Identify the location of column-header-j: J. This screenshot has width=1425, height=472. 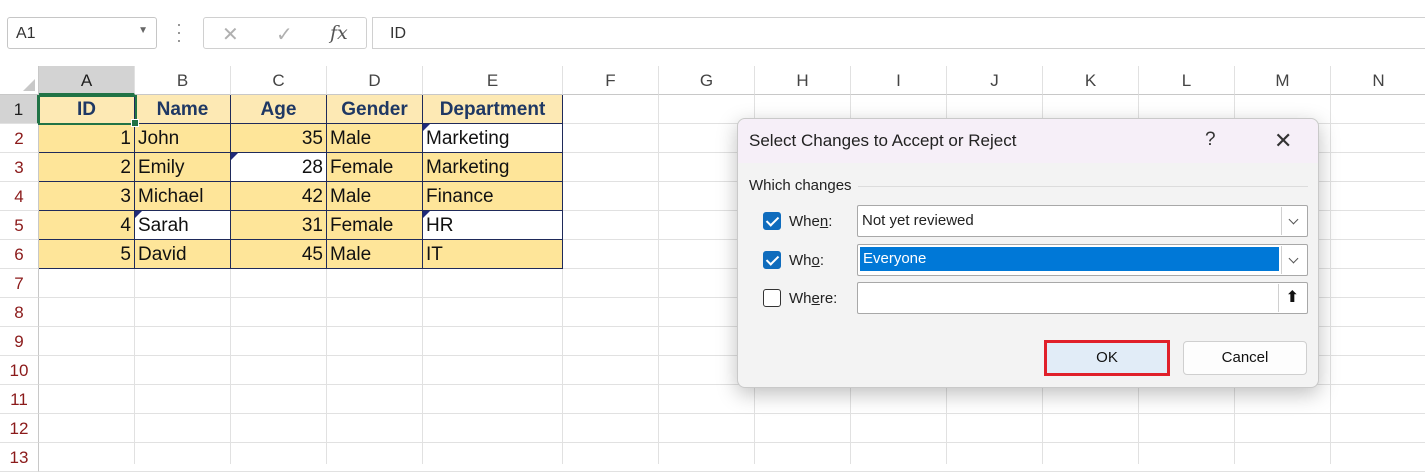
(995, 80).